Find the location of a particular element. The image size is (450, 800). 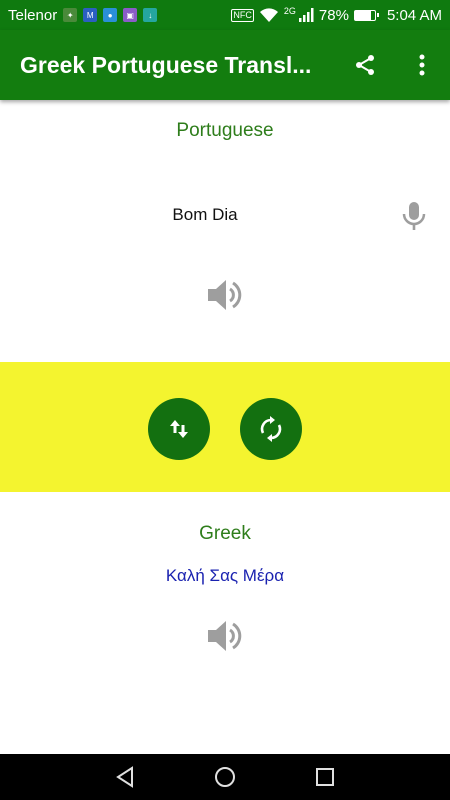

signal-icon is located at coordinates (306, 15).